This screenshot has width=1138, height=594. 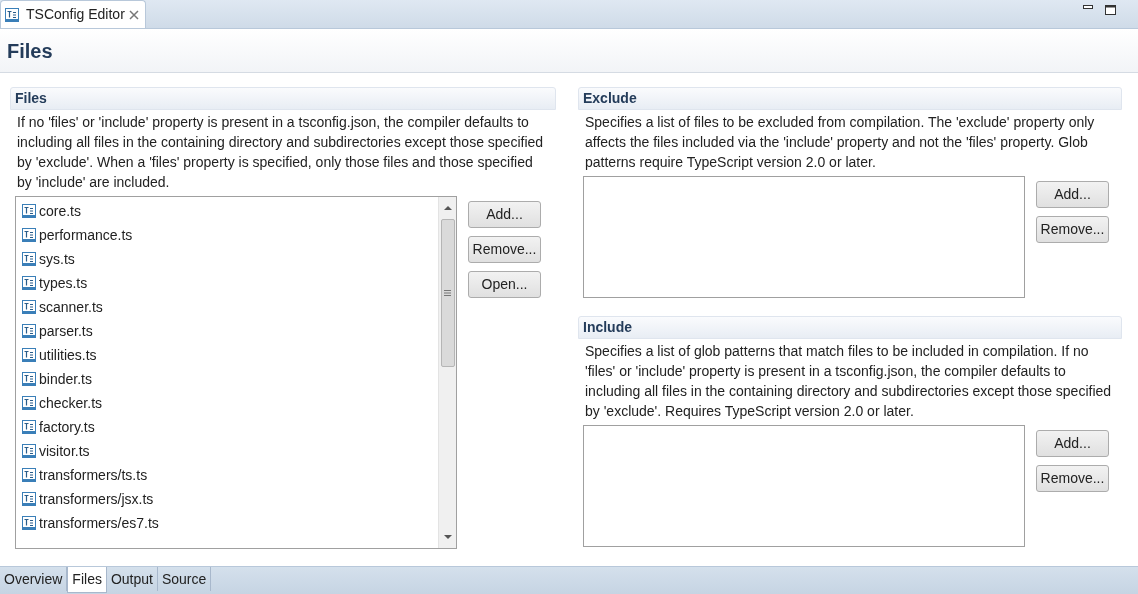 What do you see at coordinates (230, 259) in the screenshot?
I see `file-list-item: sys.ts` at bounding box center [230, 259].